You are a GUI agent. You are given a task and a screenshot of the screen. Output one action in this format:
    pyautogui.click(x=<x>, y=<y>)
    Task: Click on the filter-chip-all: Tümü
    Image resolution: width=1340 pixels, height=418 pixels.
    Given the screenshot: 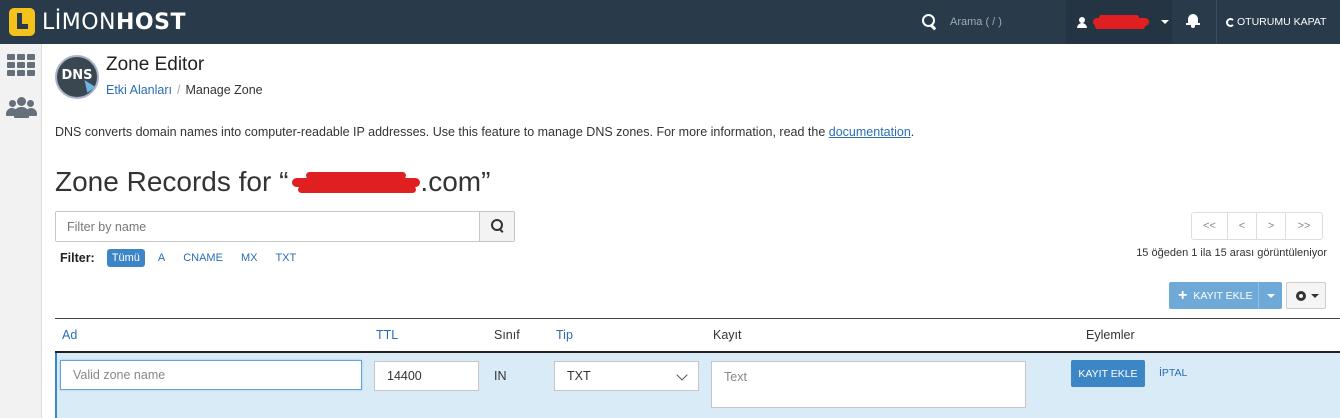 What is the action you would take?
    pyautogui.click(x=125, y=258)
    